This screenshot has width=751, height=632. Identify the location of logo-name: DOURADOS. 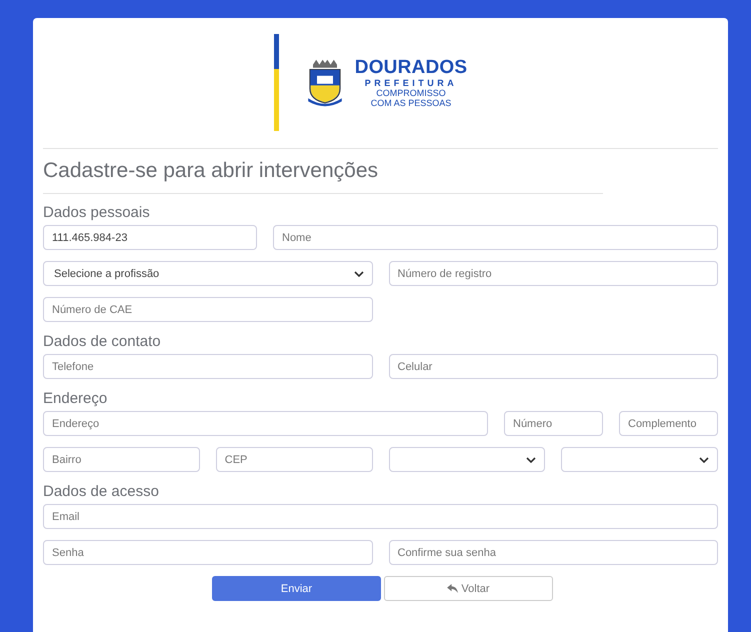
(411, 67).